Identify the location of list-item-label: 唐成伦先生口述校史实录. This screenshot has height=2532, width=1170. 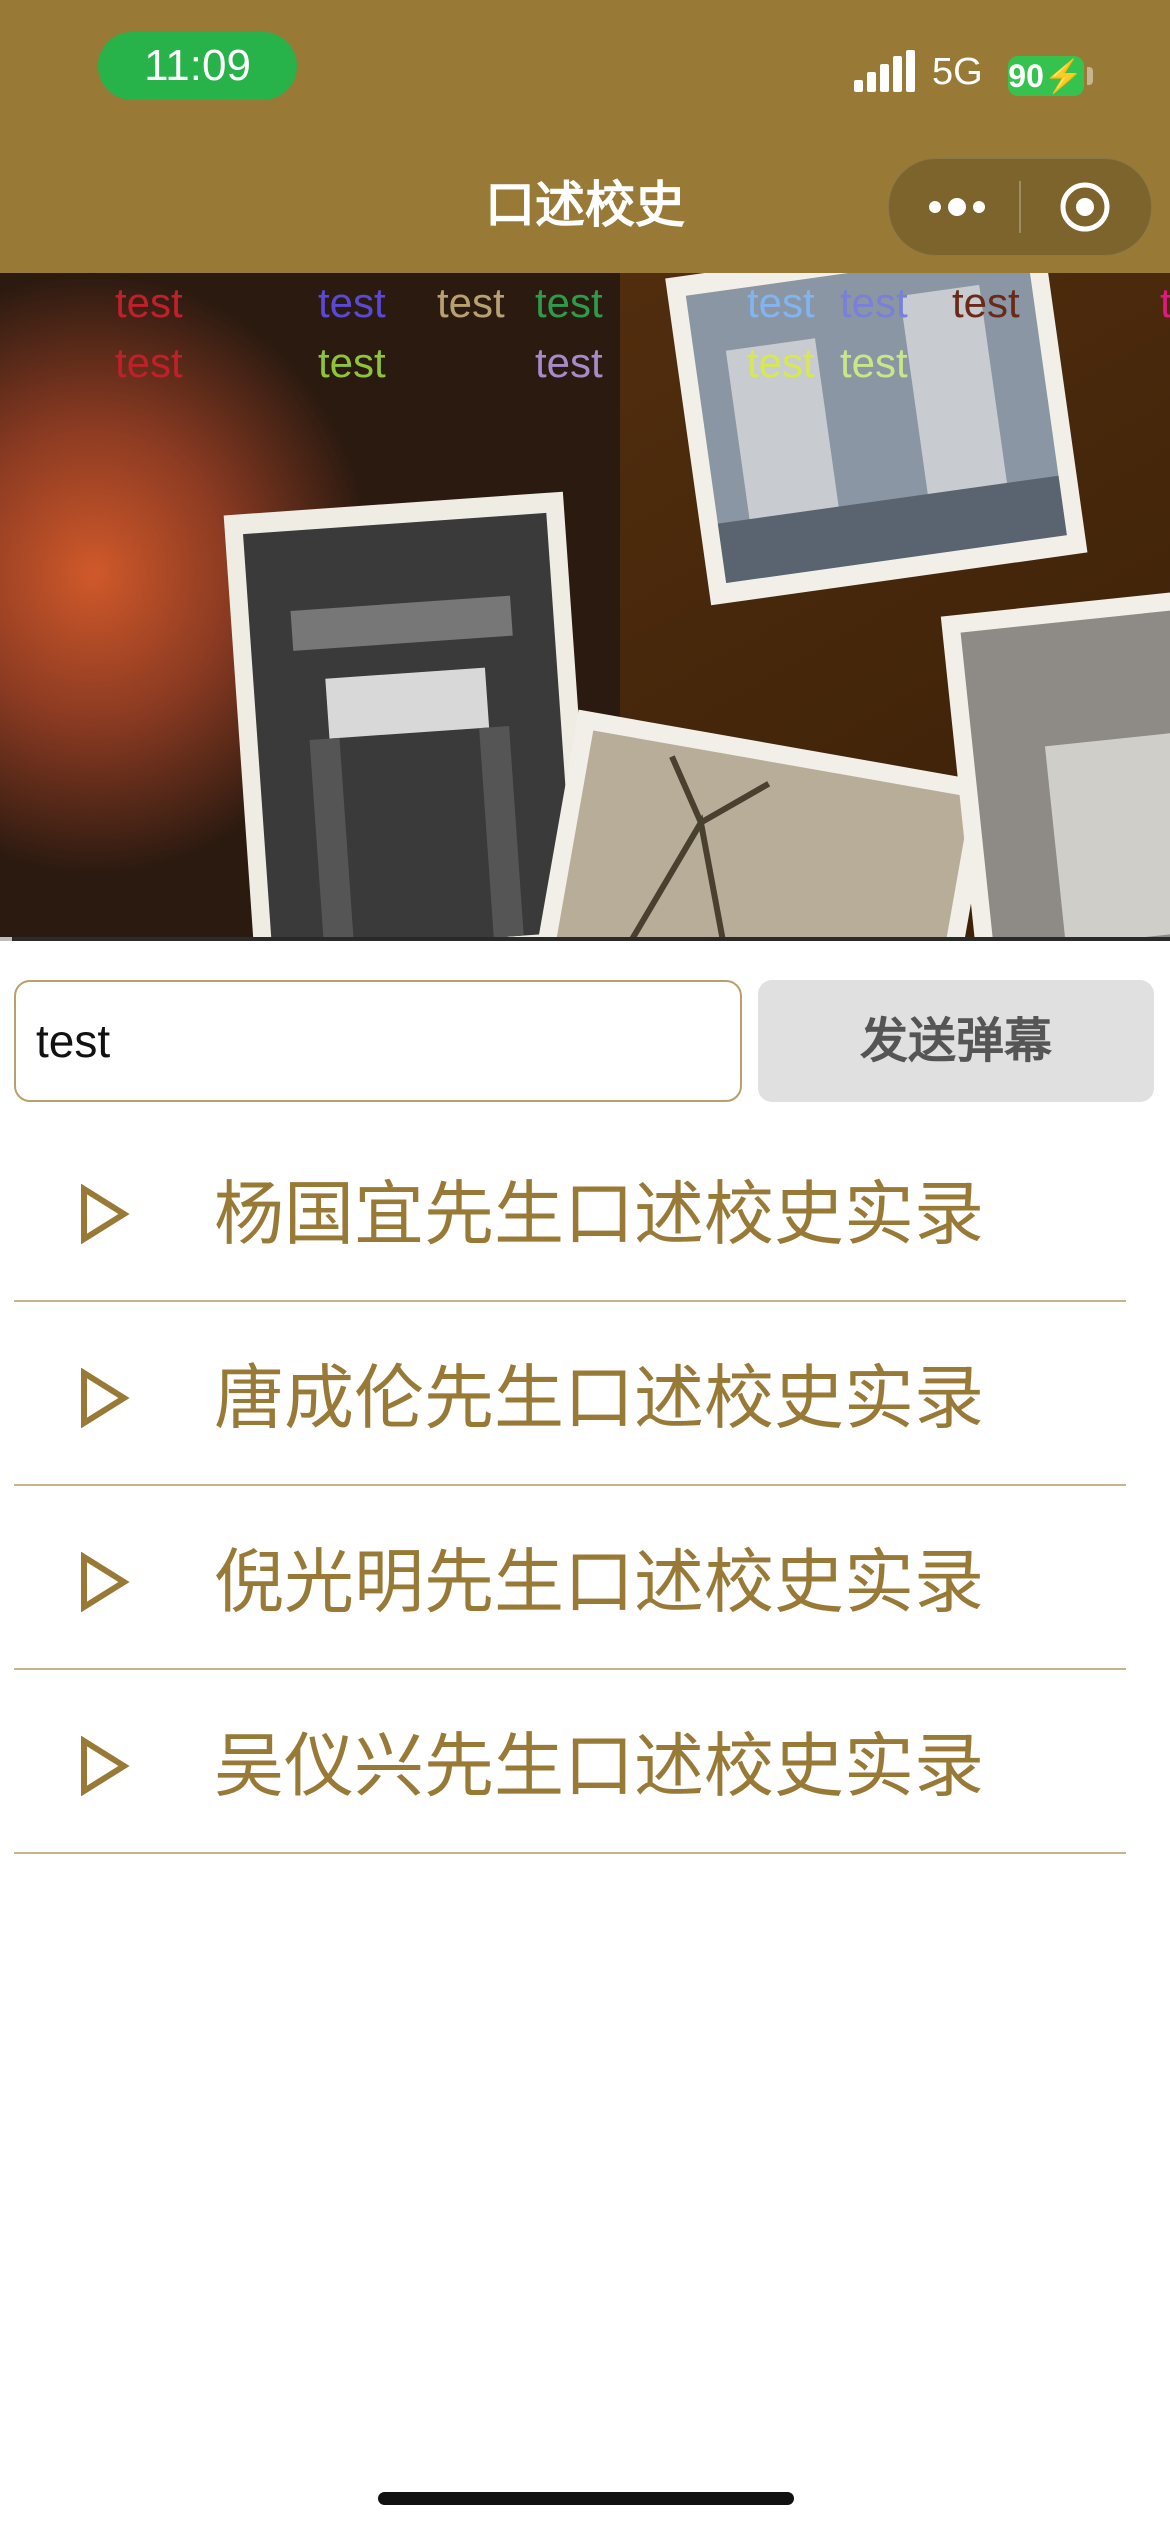
(599, 1398).